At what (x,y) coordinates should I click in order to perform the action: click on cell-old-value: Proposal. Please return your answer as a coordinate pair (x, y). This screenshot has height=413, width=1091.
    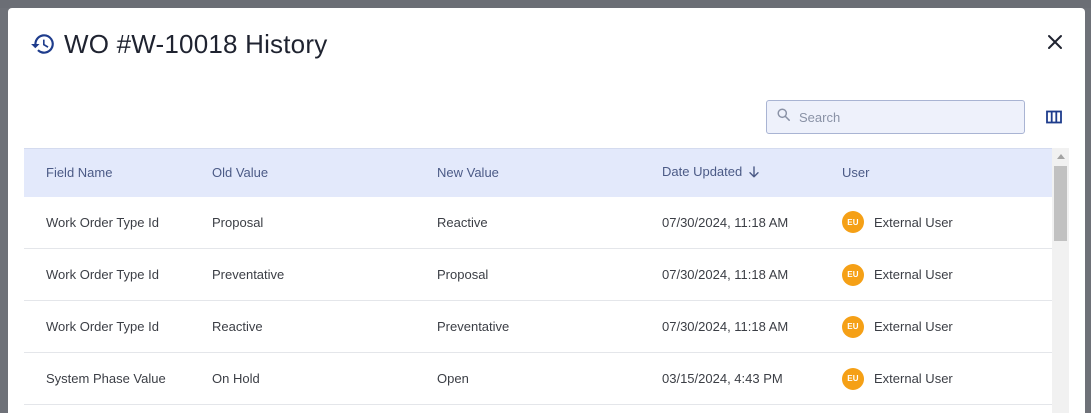
    Looking at the image, I should click on (238, 222).